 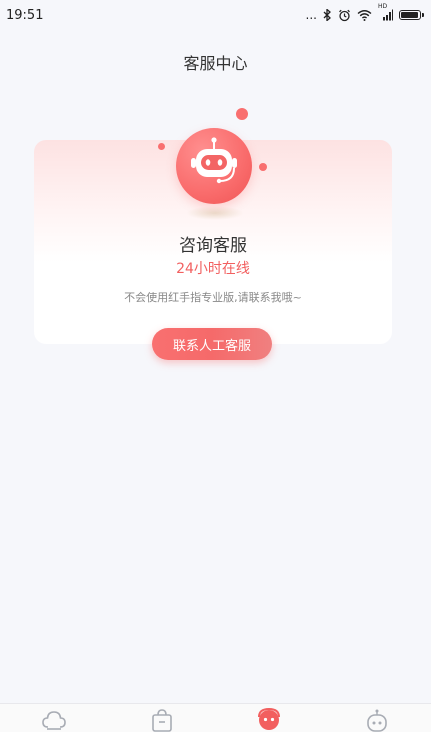 What do you see at coordinates (25, 15) in the screenshot?
I see `status-time: 19:51` at bounding box center [25, 15].